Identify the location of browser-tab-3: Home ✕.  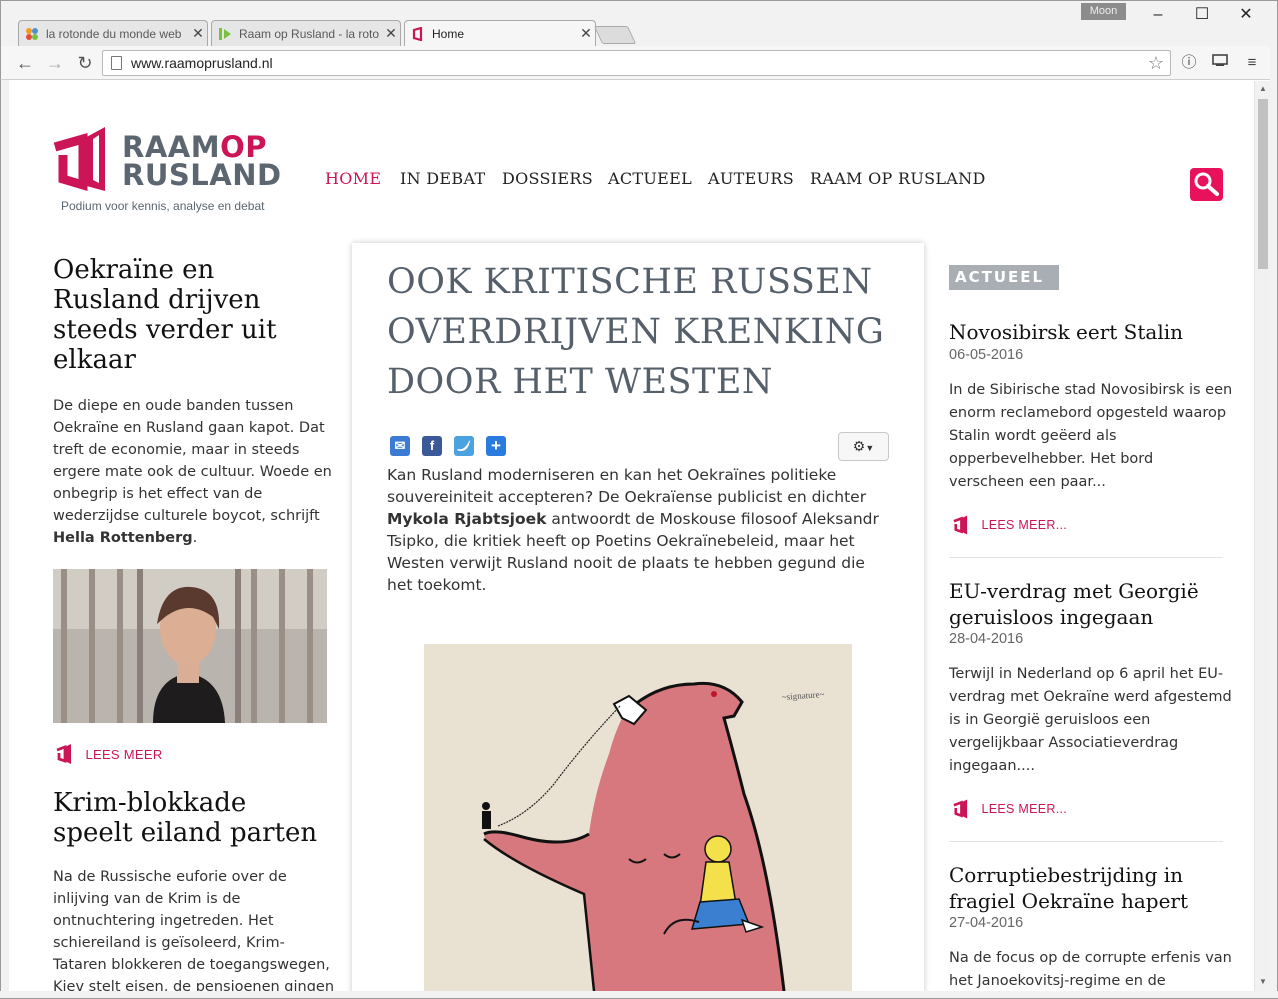
(500, 33).